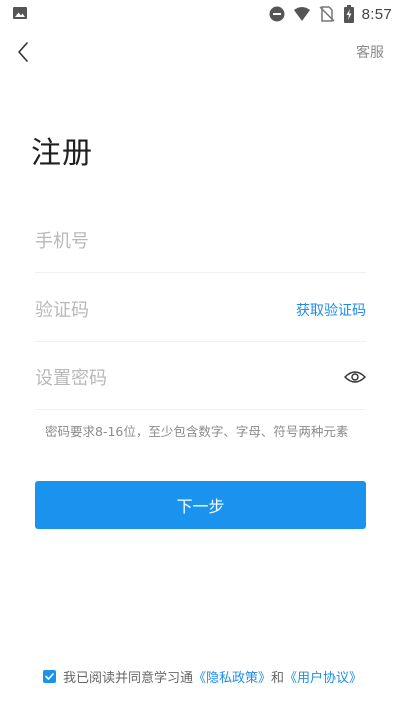 This screenshot has height=711, width=400. What do you see at coordinates (349, 14) in the screenshot?
I see `battery-charging-icon` at bounding box center [349, 14].